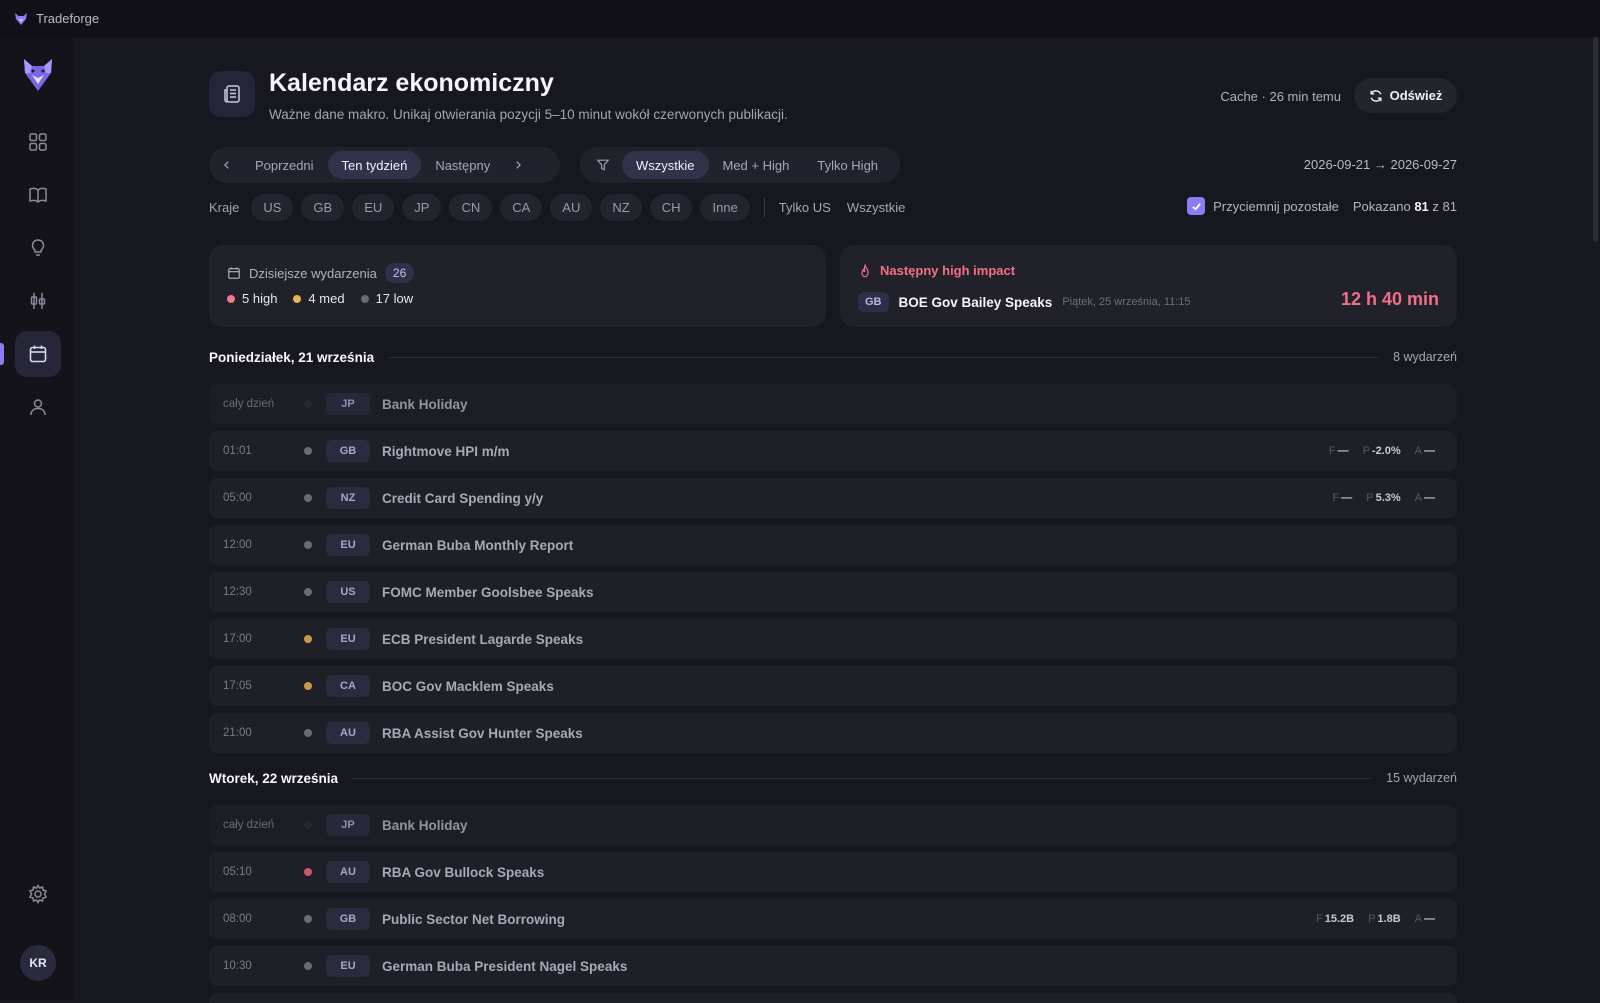  I want to click on country-chip-cn: CN, so click(471, 207).